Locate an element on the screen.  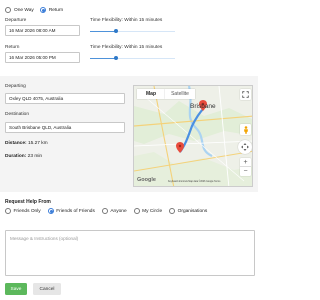
destination-label: Destination is located at coordinates (17, 114).